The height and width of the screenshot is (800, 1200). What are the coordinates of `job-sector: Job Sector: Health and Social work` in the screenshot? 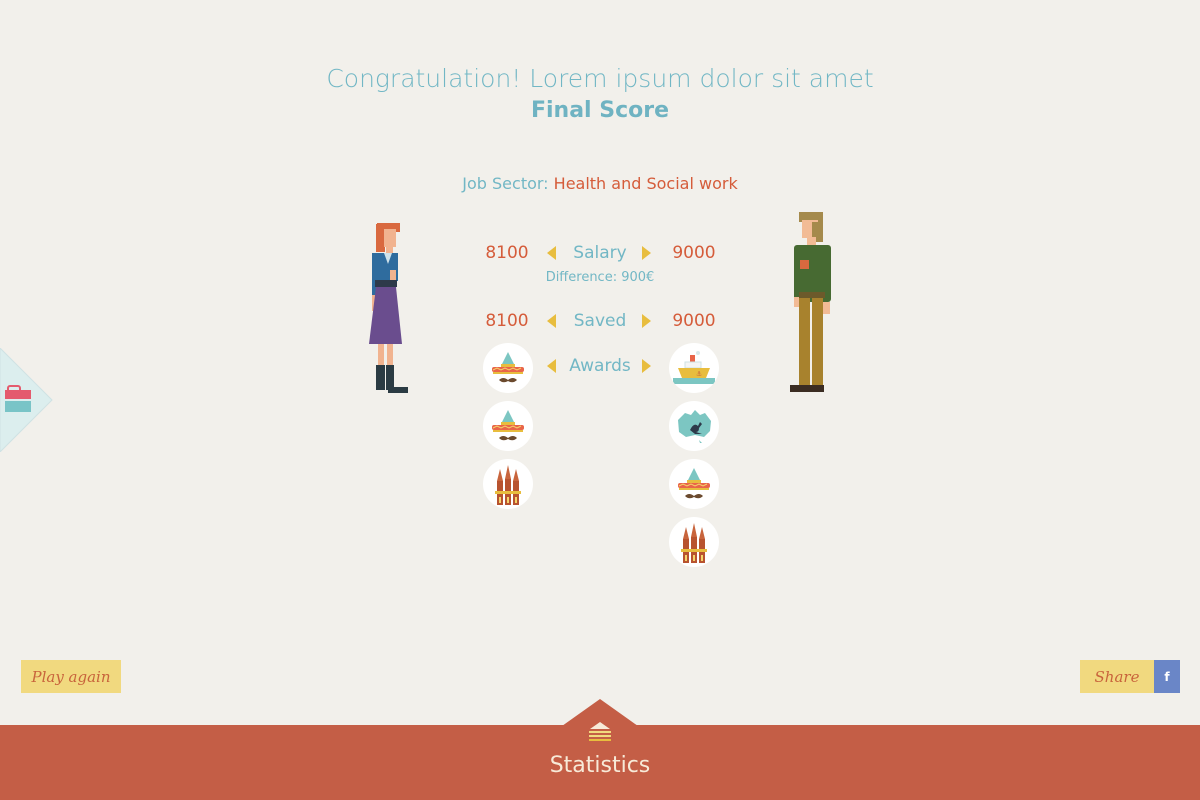 It's located at (600, 183).